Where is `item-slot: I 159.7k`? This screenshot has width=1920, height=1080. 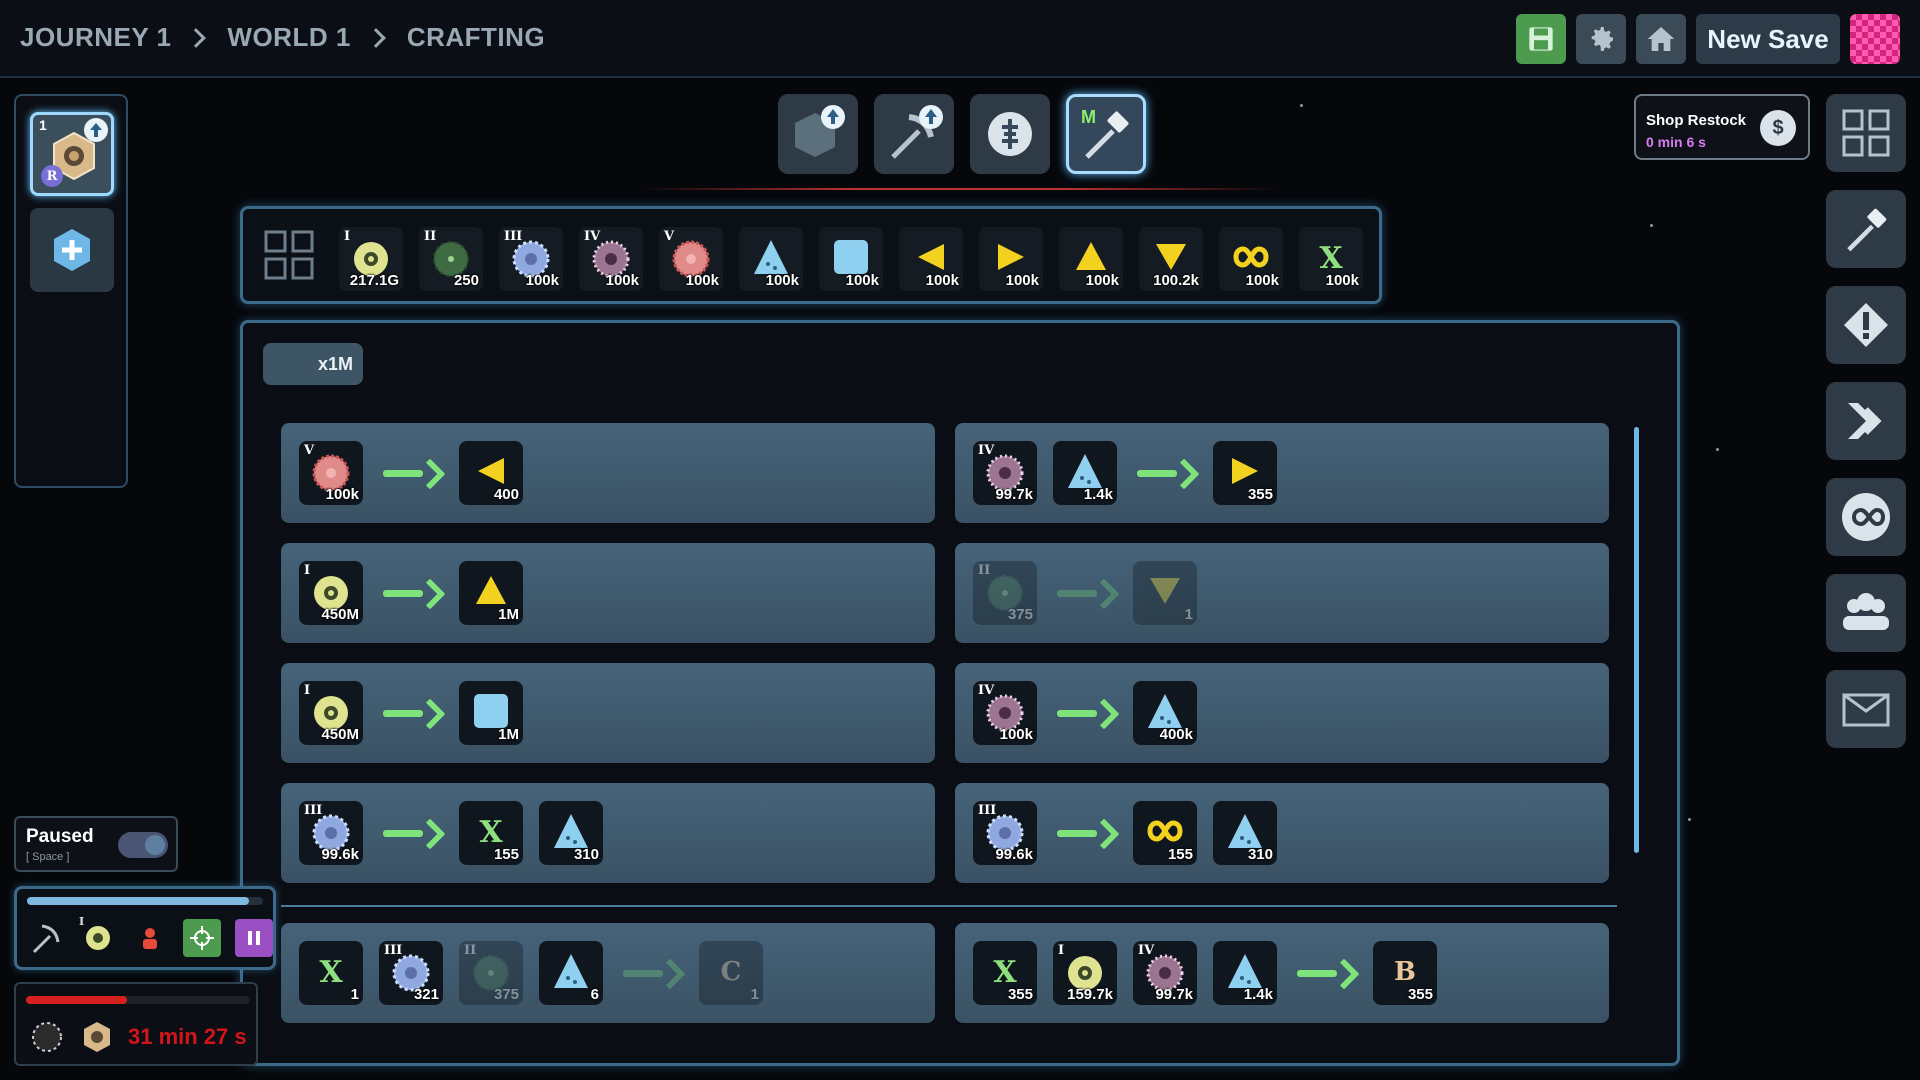
item-slot: I 159.7k is located at coordinates (1085, 973).